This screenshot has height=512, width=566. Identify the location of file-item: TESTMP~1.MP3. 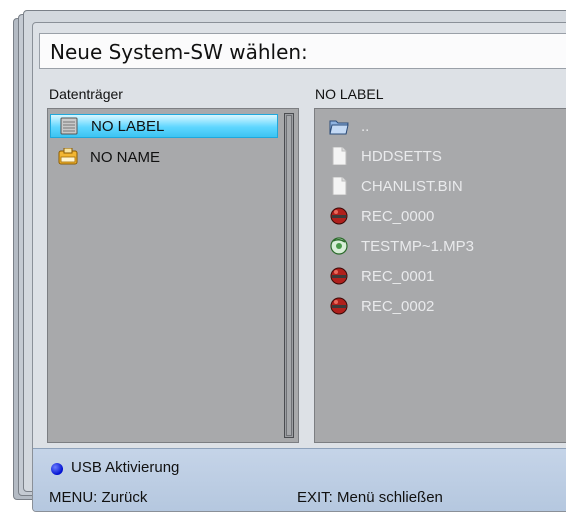
(443, 246).